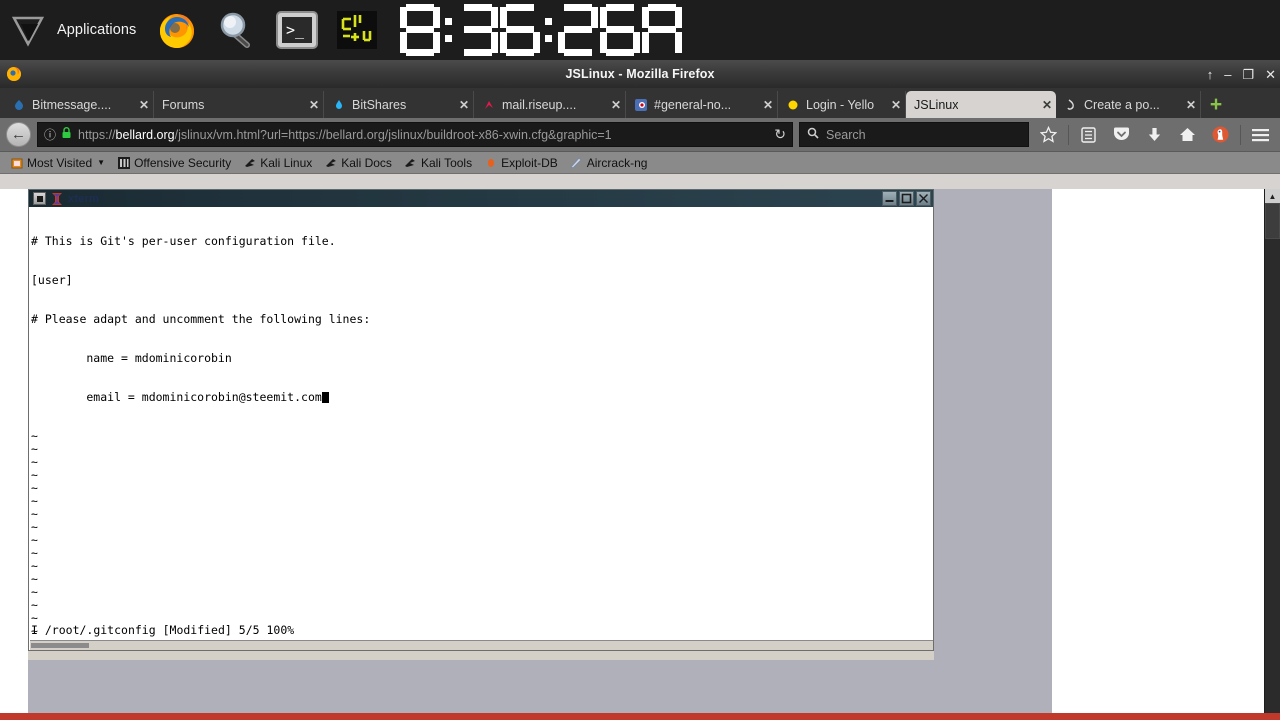 The width and height of the screenshot is (1280, 720). Describe the element at coordinates (58, 134) in the screenshot. I see `site-identity: ⓘ` at that location.